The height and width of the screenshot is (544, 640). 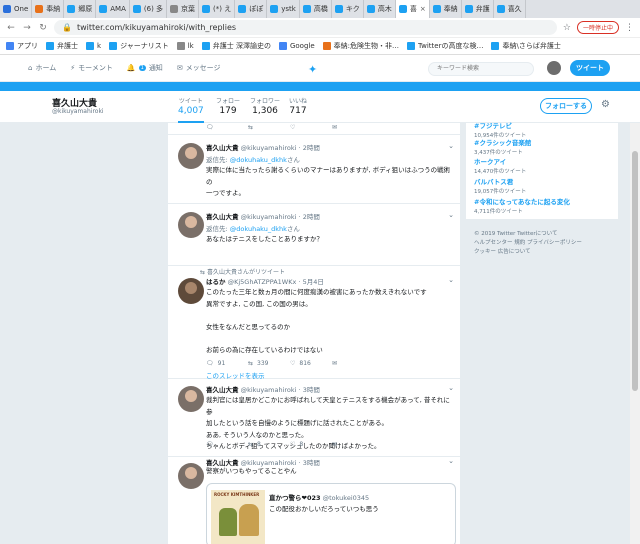 What do you see at coordinates (311, 444) in the screenshot?
I see `like-action: ♡ 8` at bounding box center [311, 444].